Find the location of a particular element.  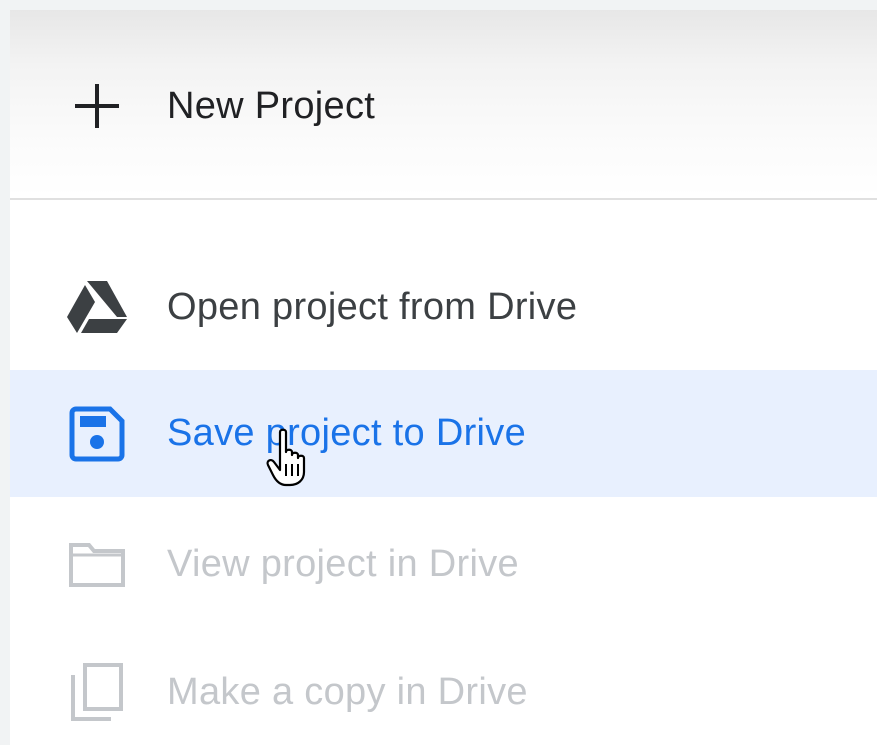

save-project-label: Save project to Drive is located at coordinates (347, 433).